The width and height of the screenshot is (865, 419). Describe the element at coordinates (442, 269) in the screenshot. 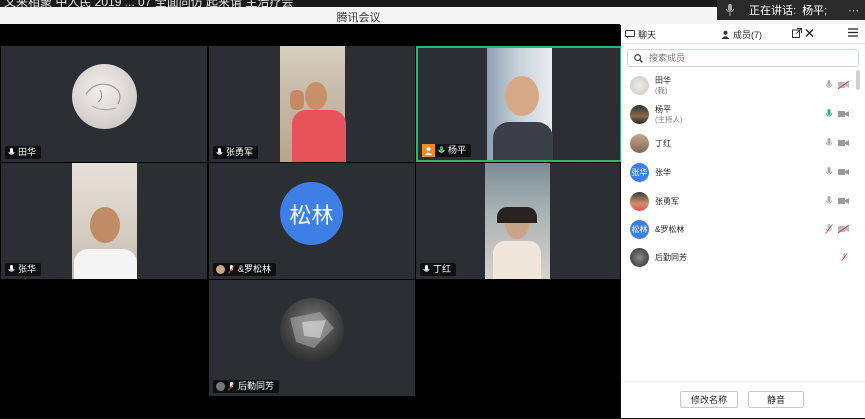

I see `participant-name: 丁红` at that location.